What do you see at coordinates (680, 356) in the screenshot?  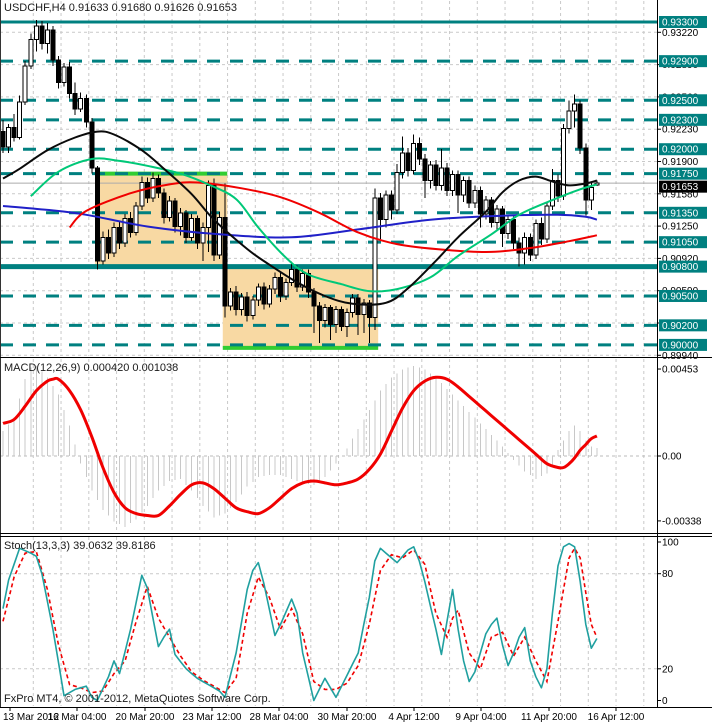 I see `price-grid-label: 0.89940` at bounding box center [680, 356].